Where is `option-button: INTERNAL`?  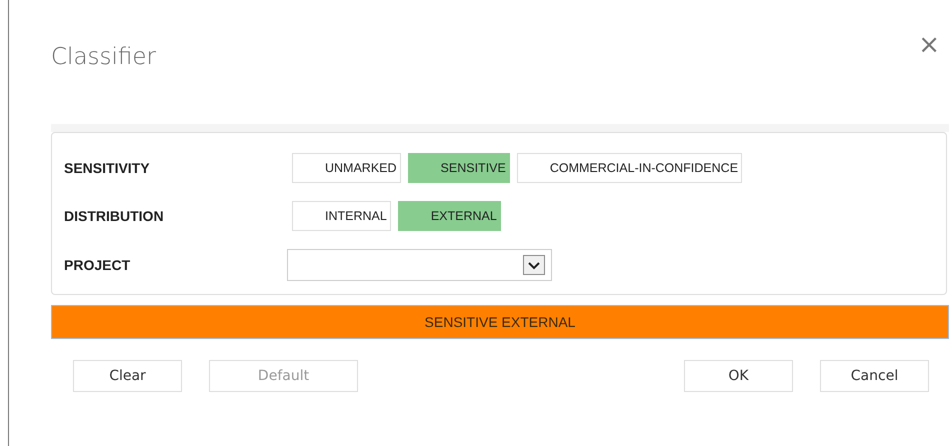
option-button: INTERNAL is located at coordinates (341, 216).